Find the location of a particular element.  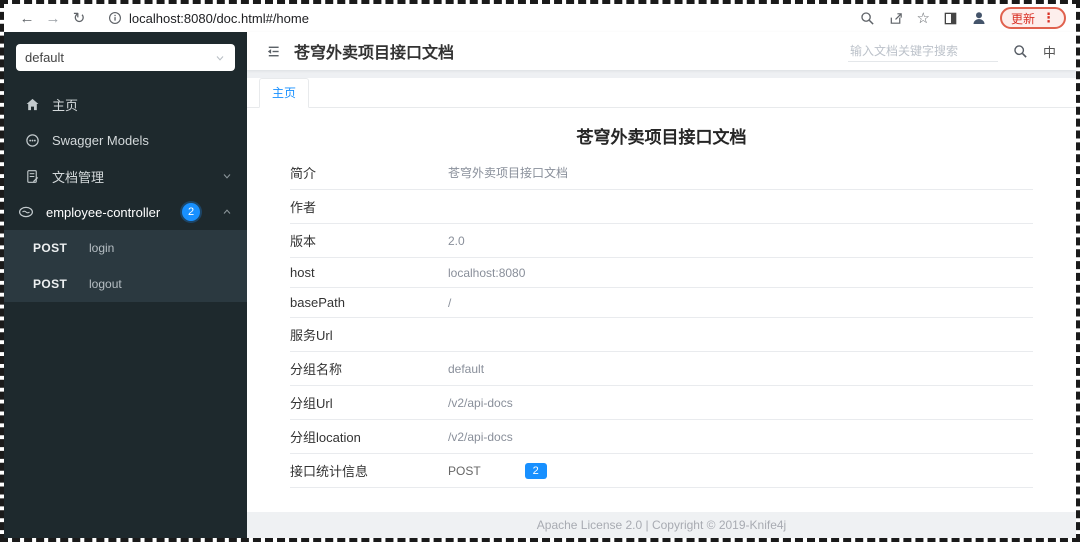

header-gap is located at coordinates (661, 74).